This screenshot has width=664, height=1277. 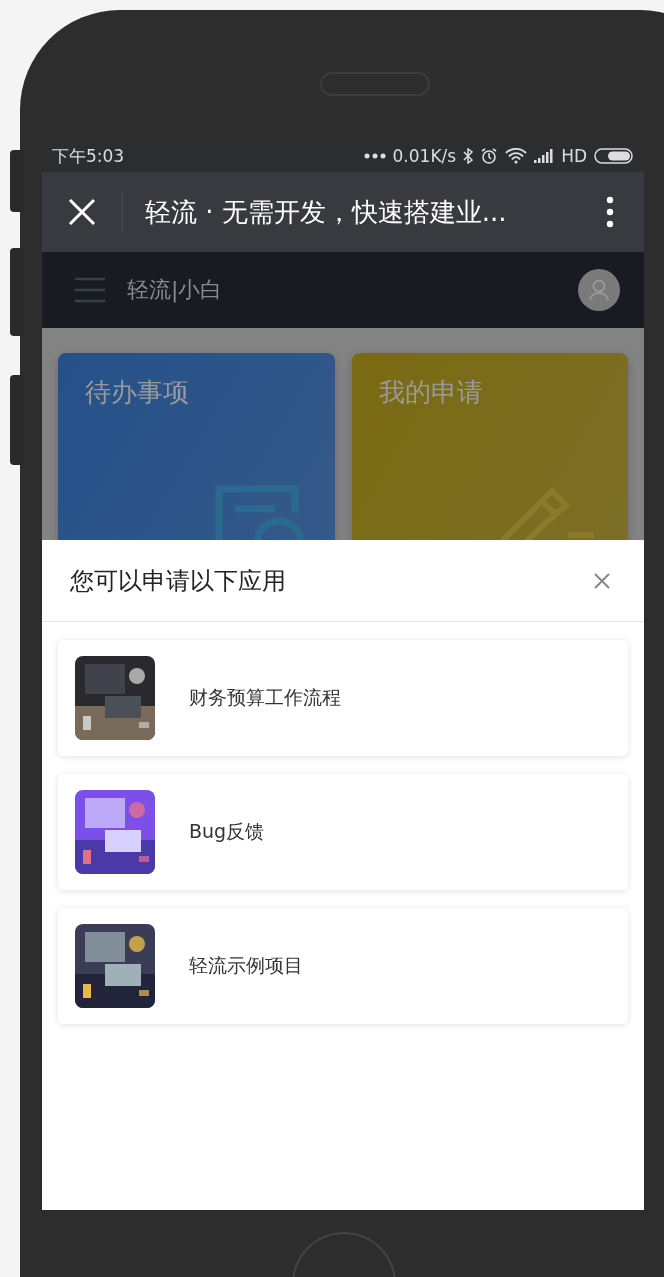 I want to click on signal-icon, so click(x=544, y=156).